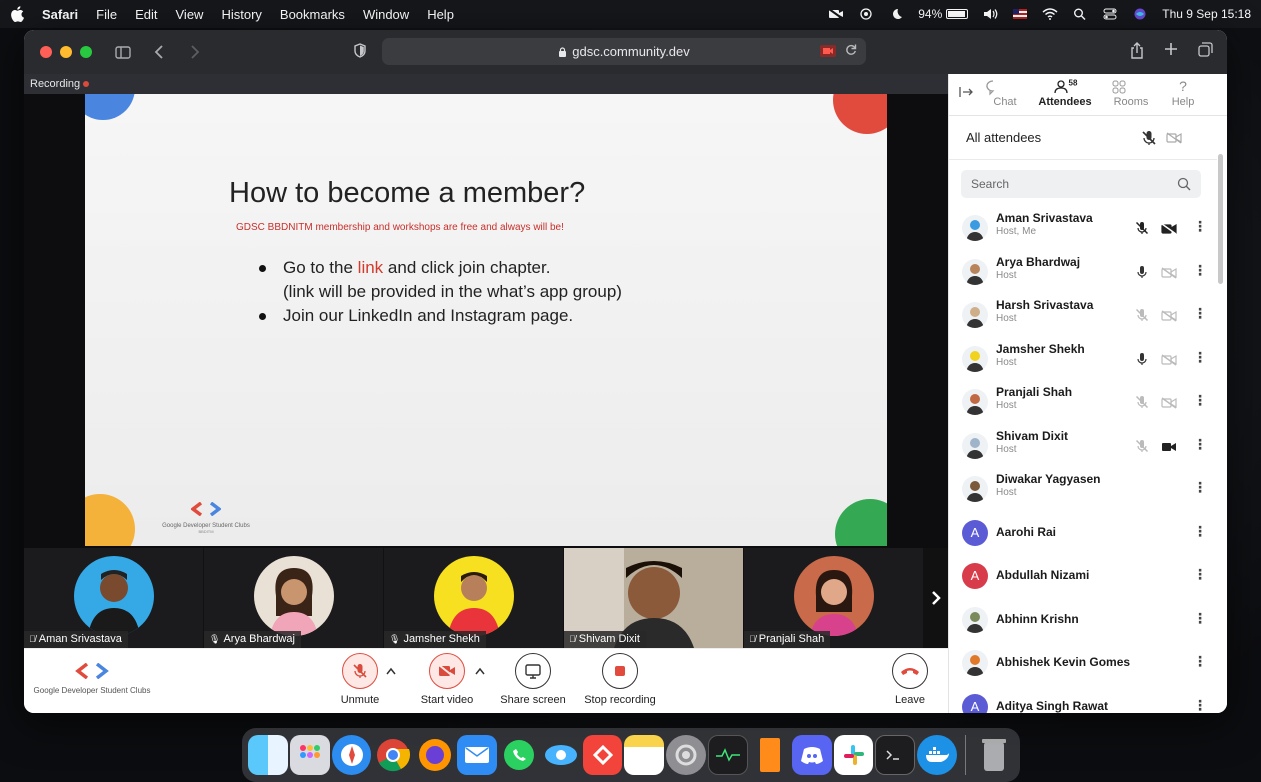 The image size is (1261, 782). I want to click on address-bar: gdsc.community.dev, so click(624, 51).